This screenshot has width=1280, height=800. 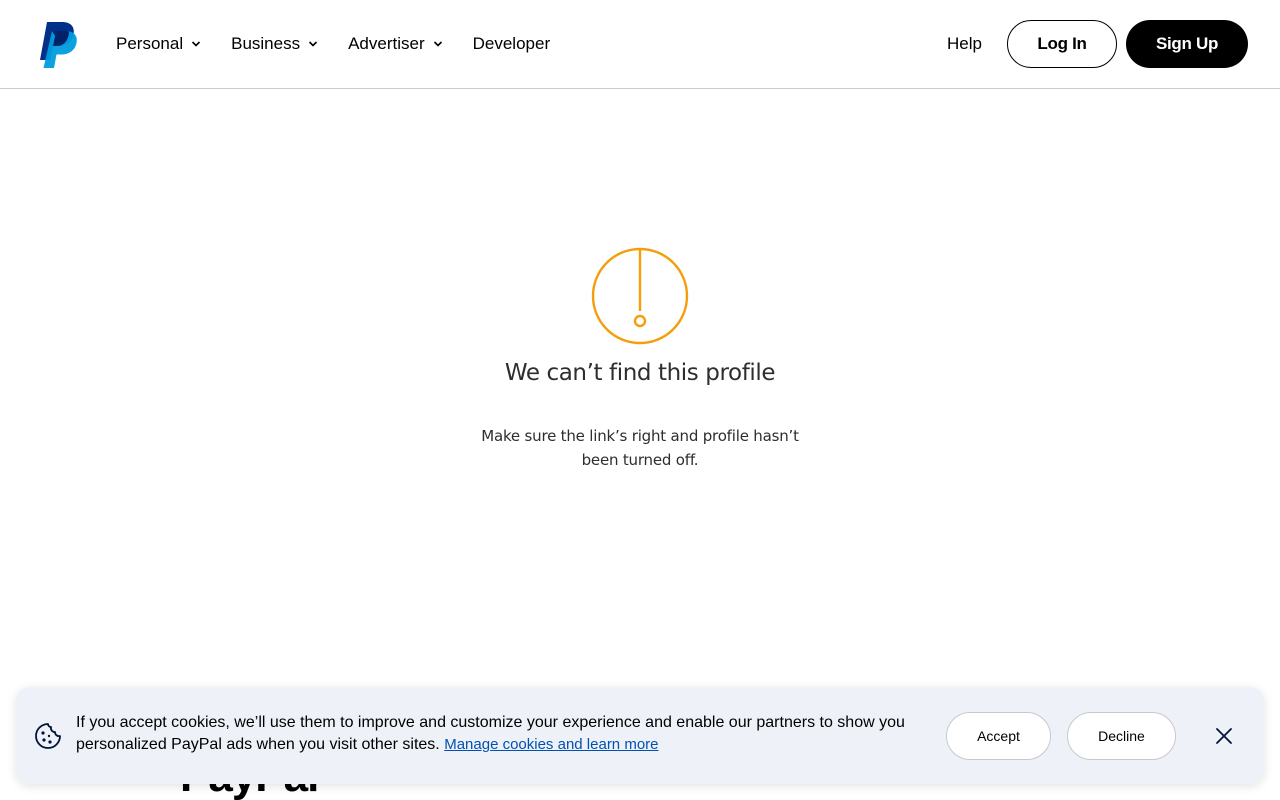 I want to click on sign-up-button: Sign Up, so click(x=1187, y=44).